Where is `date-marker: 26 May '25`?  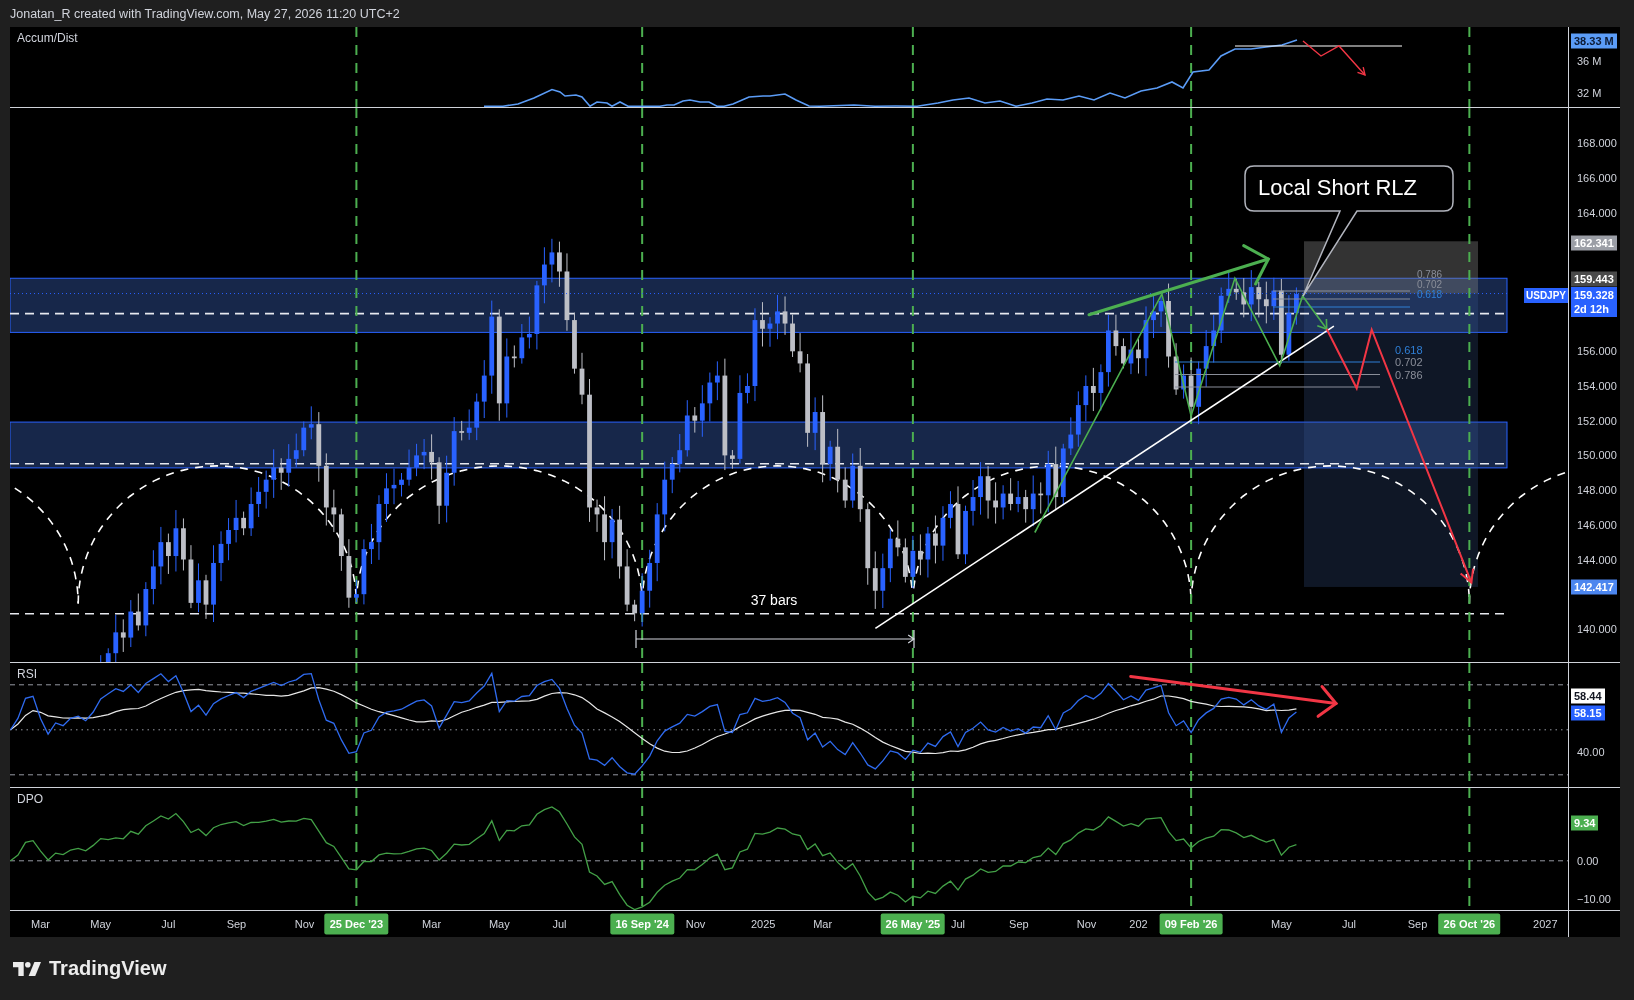
date-marker: 26 May '25 is located at coordinates (913, 924).